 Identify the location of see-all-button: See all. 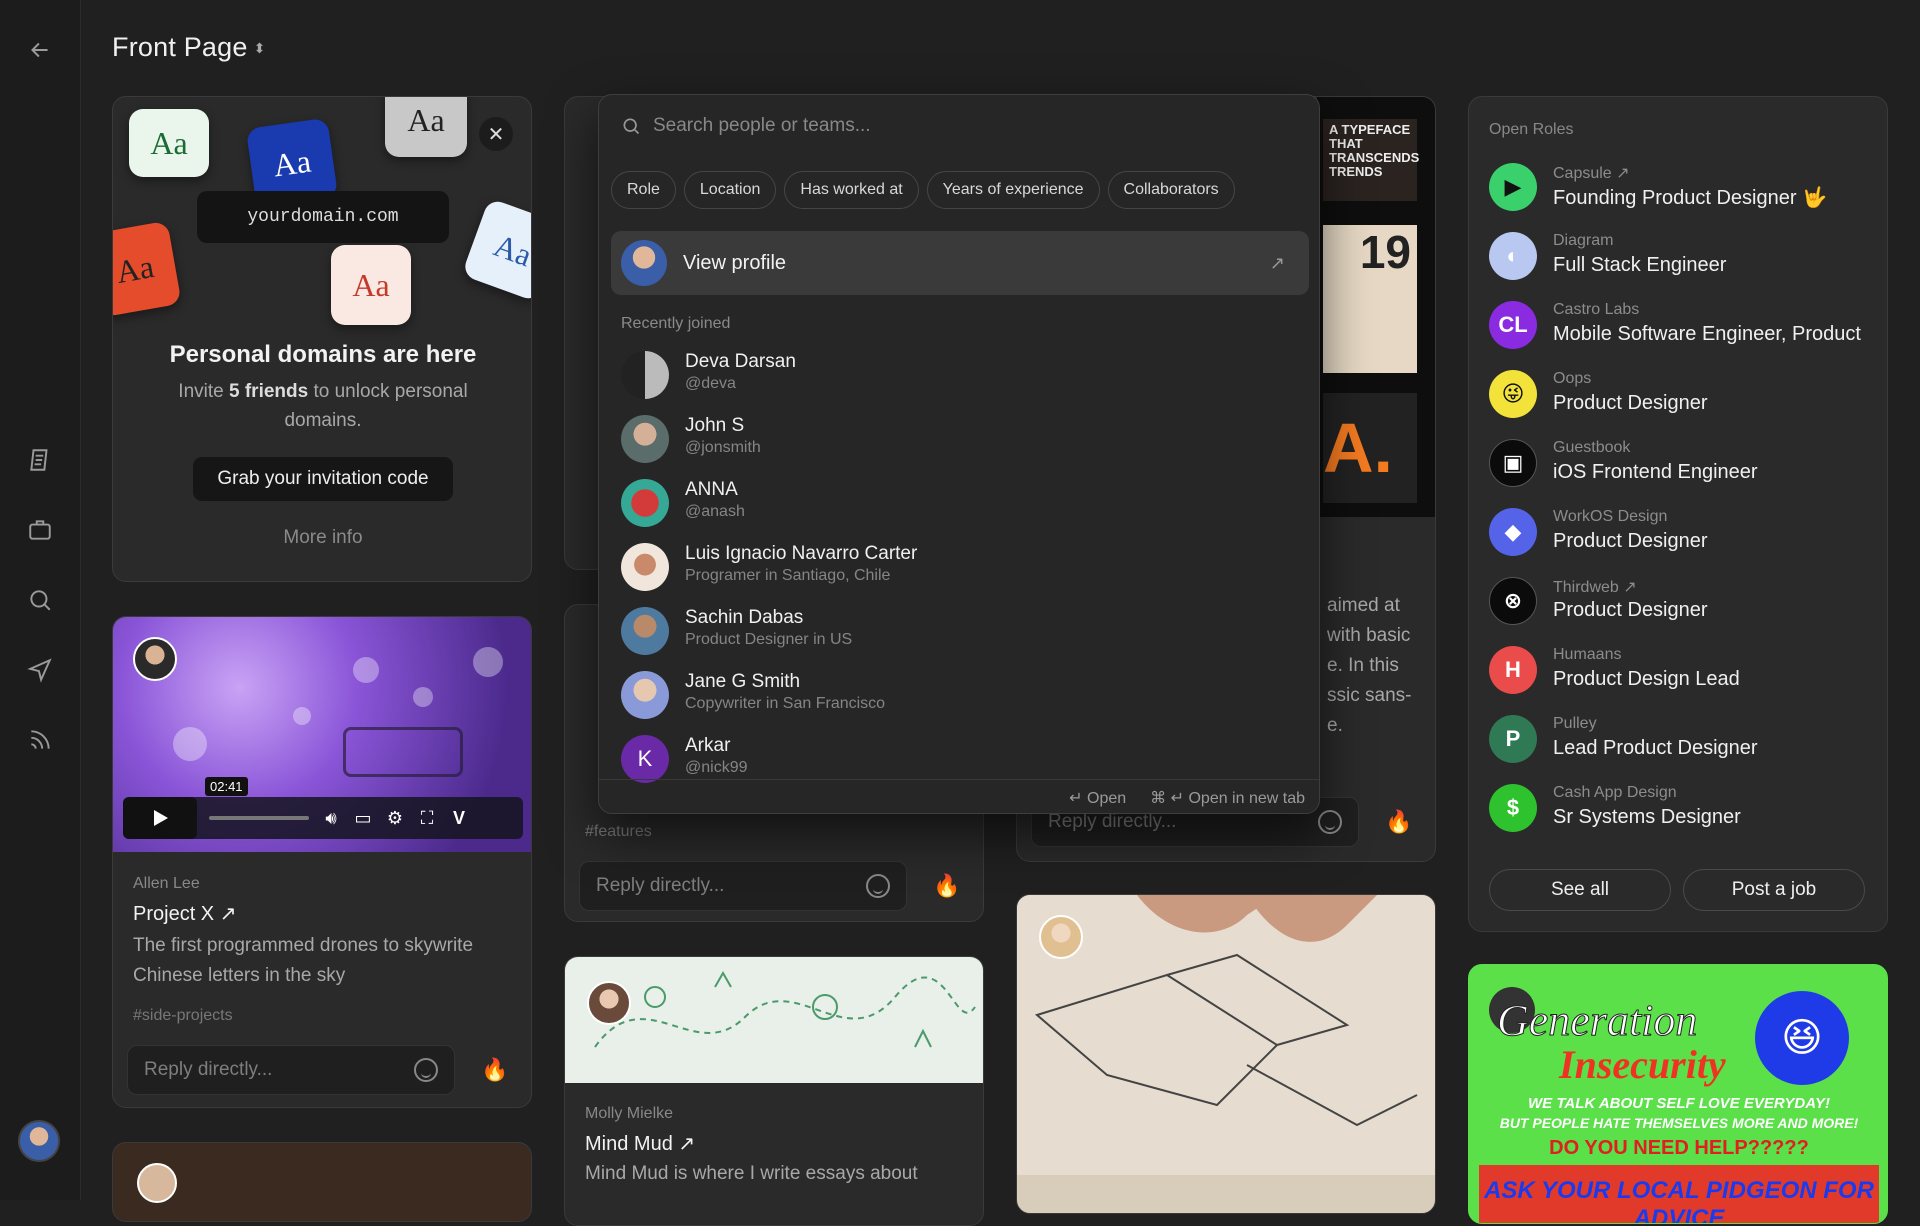
(1580, 890).